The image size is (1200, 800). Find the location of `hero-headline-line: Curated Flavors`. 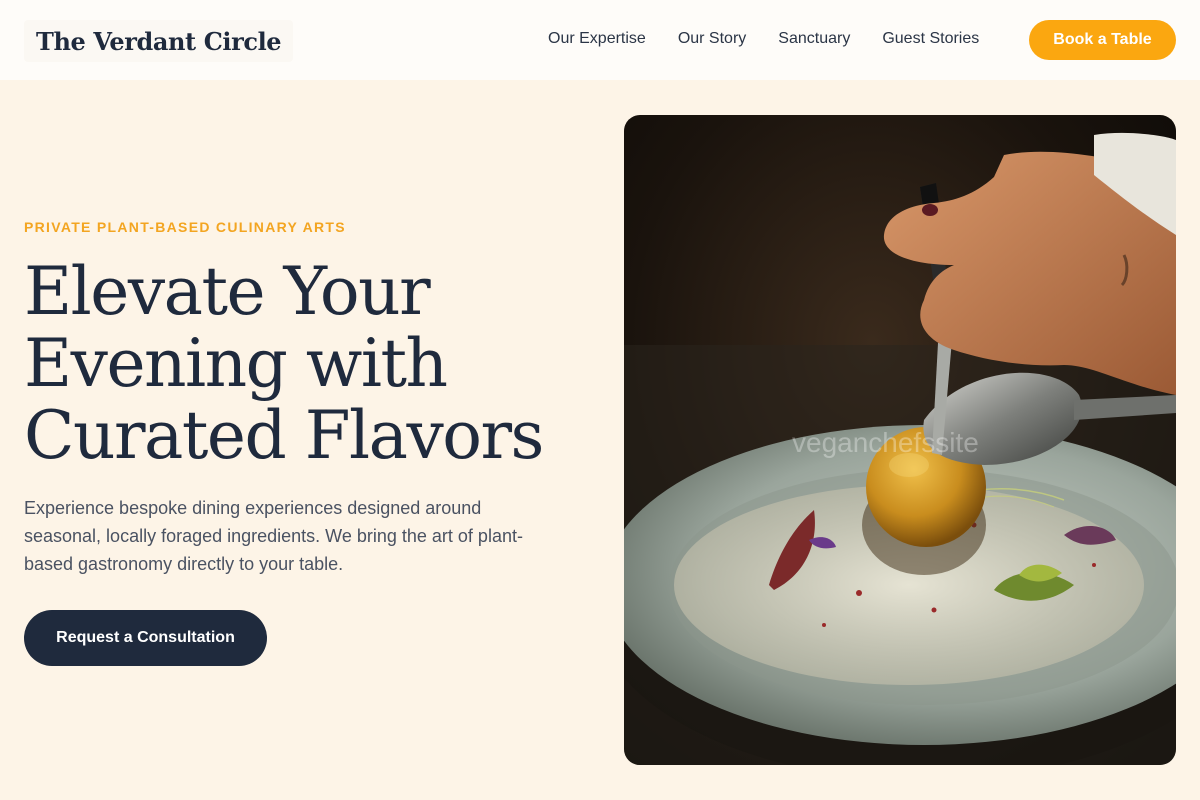

hero-headline-line: Curated Flavors is located at coordinates (284, 435).